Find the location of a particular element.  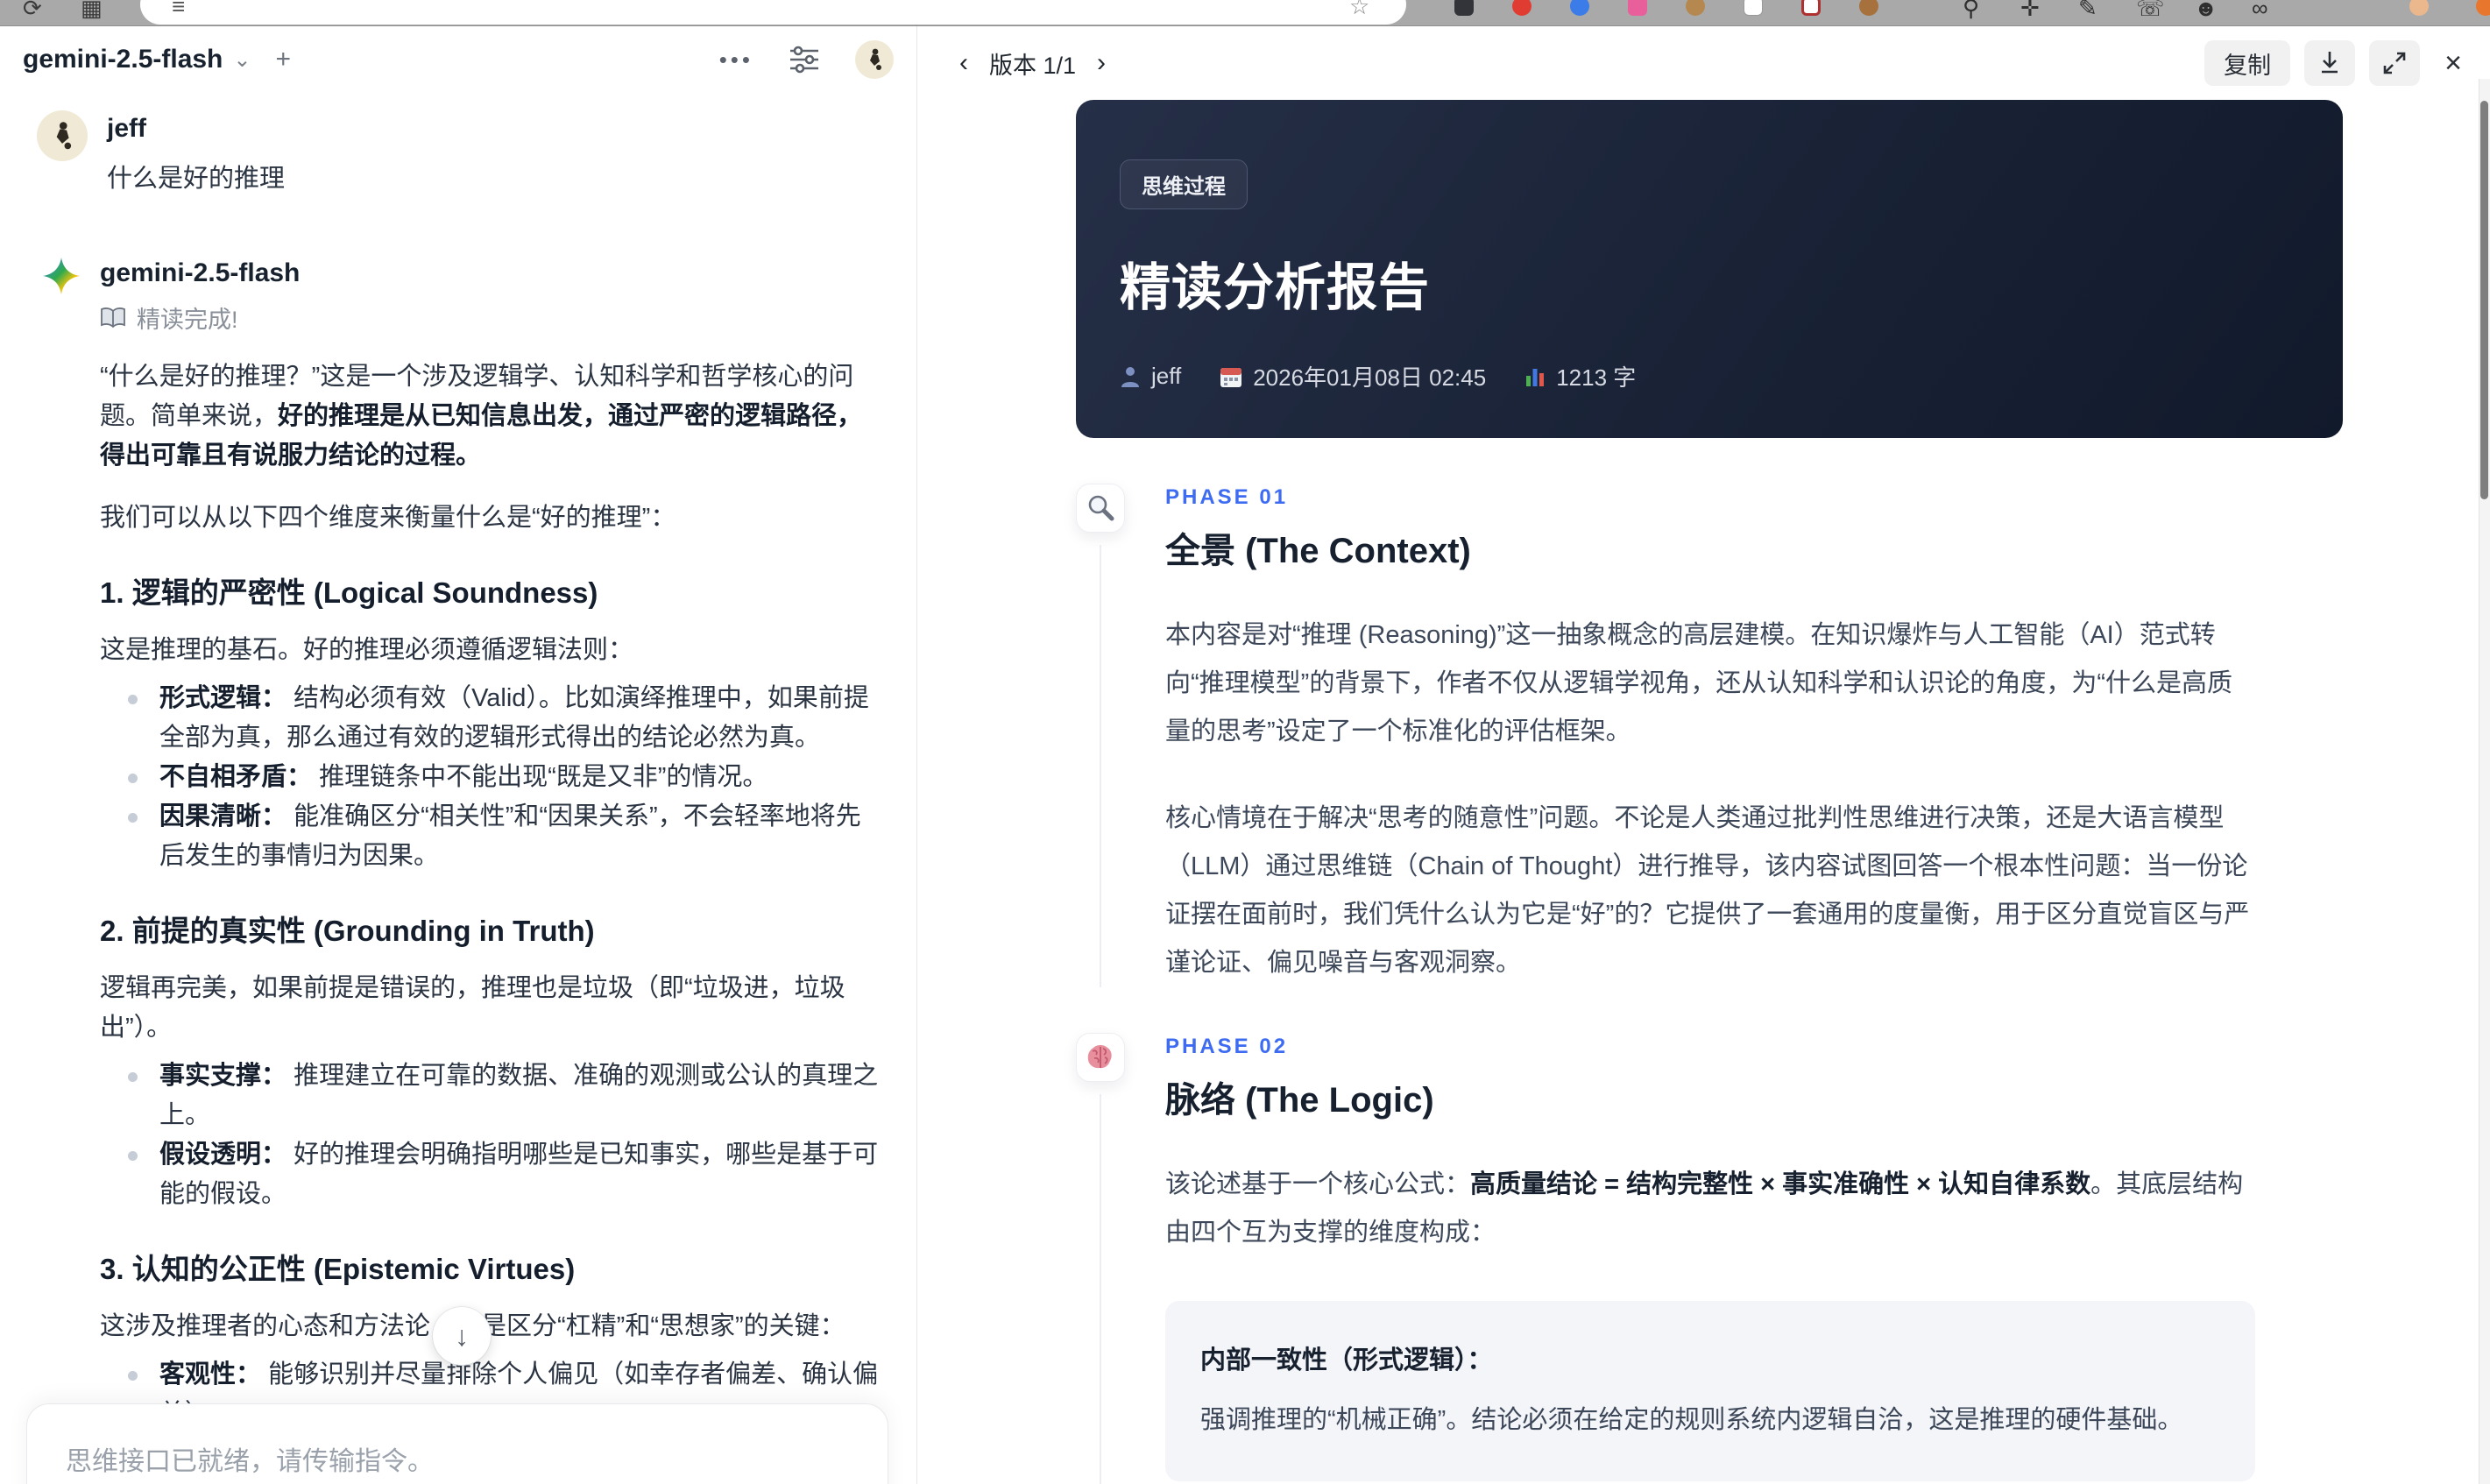

favicon-white is located at coordinates (1754, 8).